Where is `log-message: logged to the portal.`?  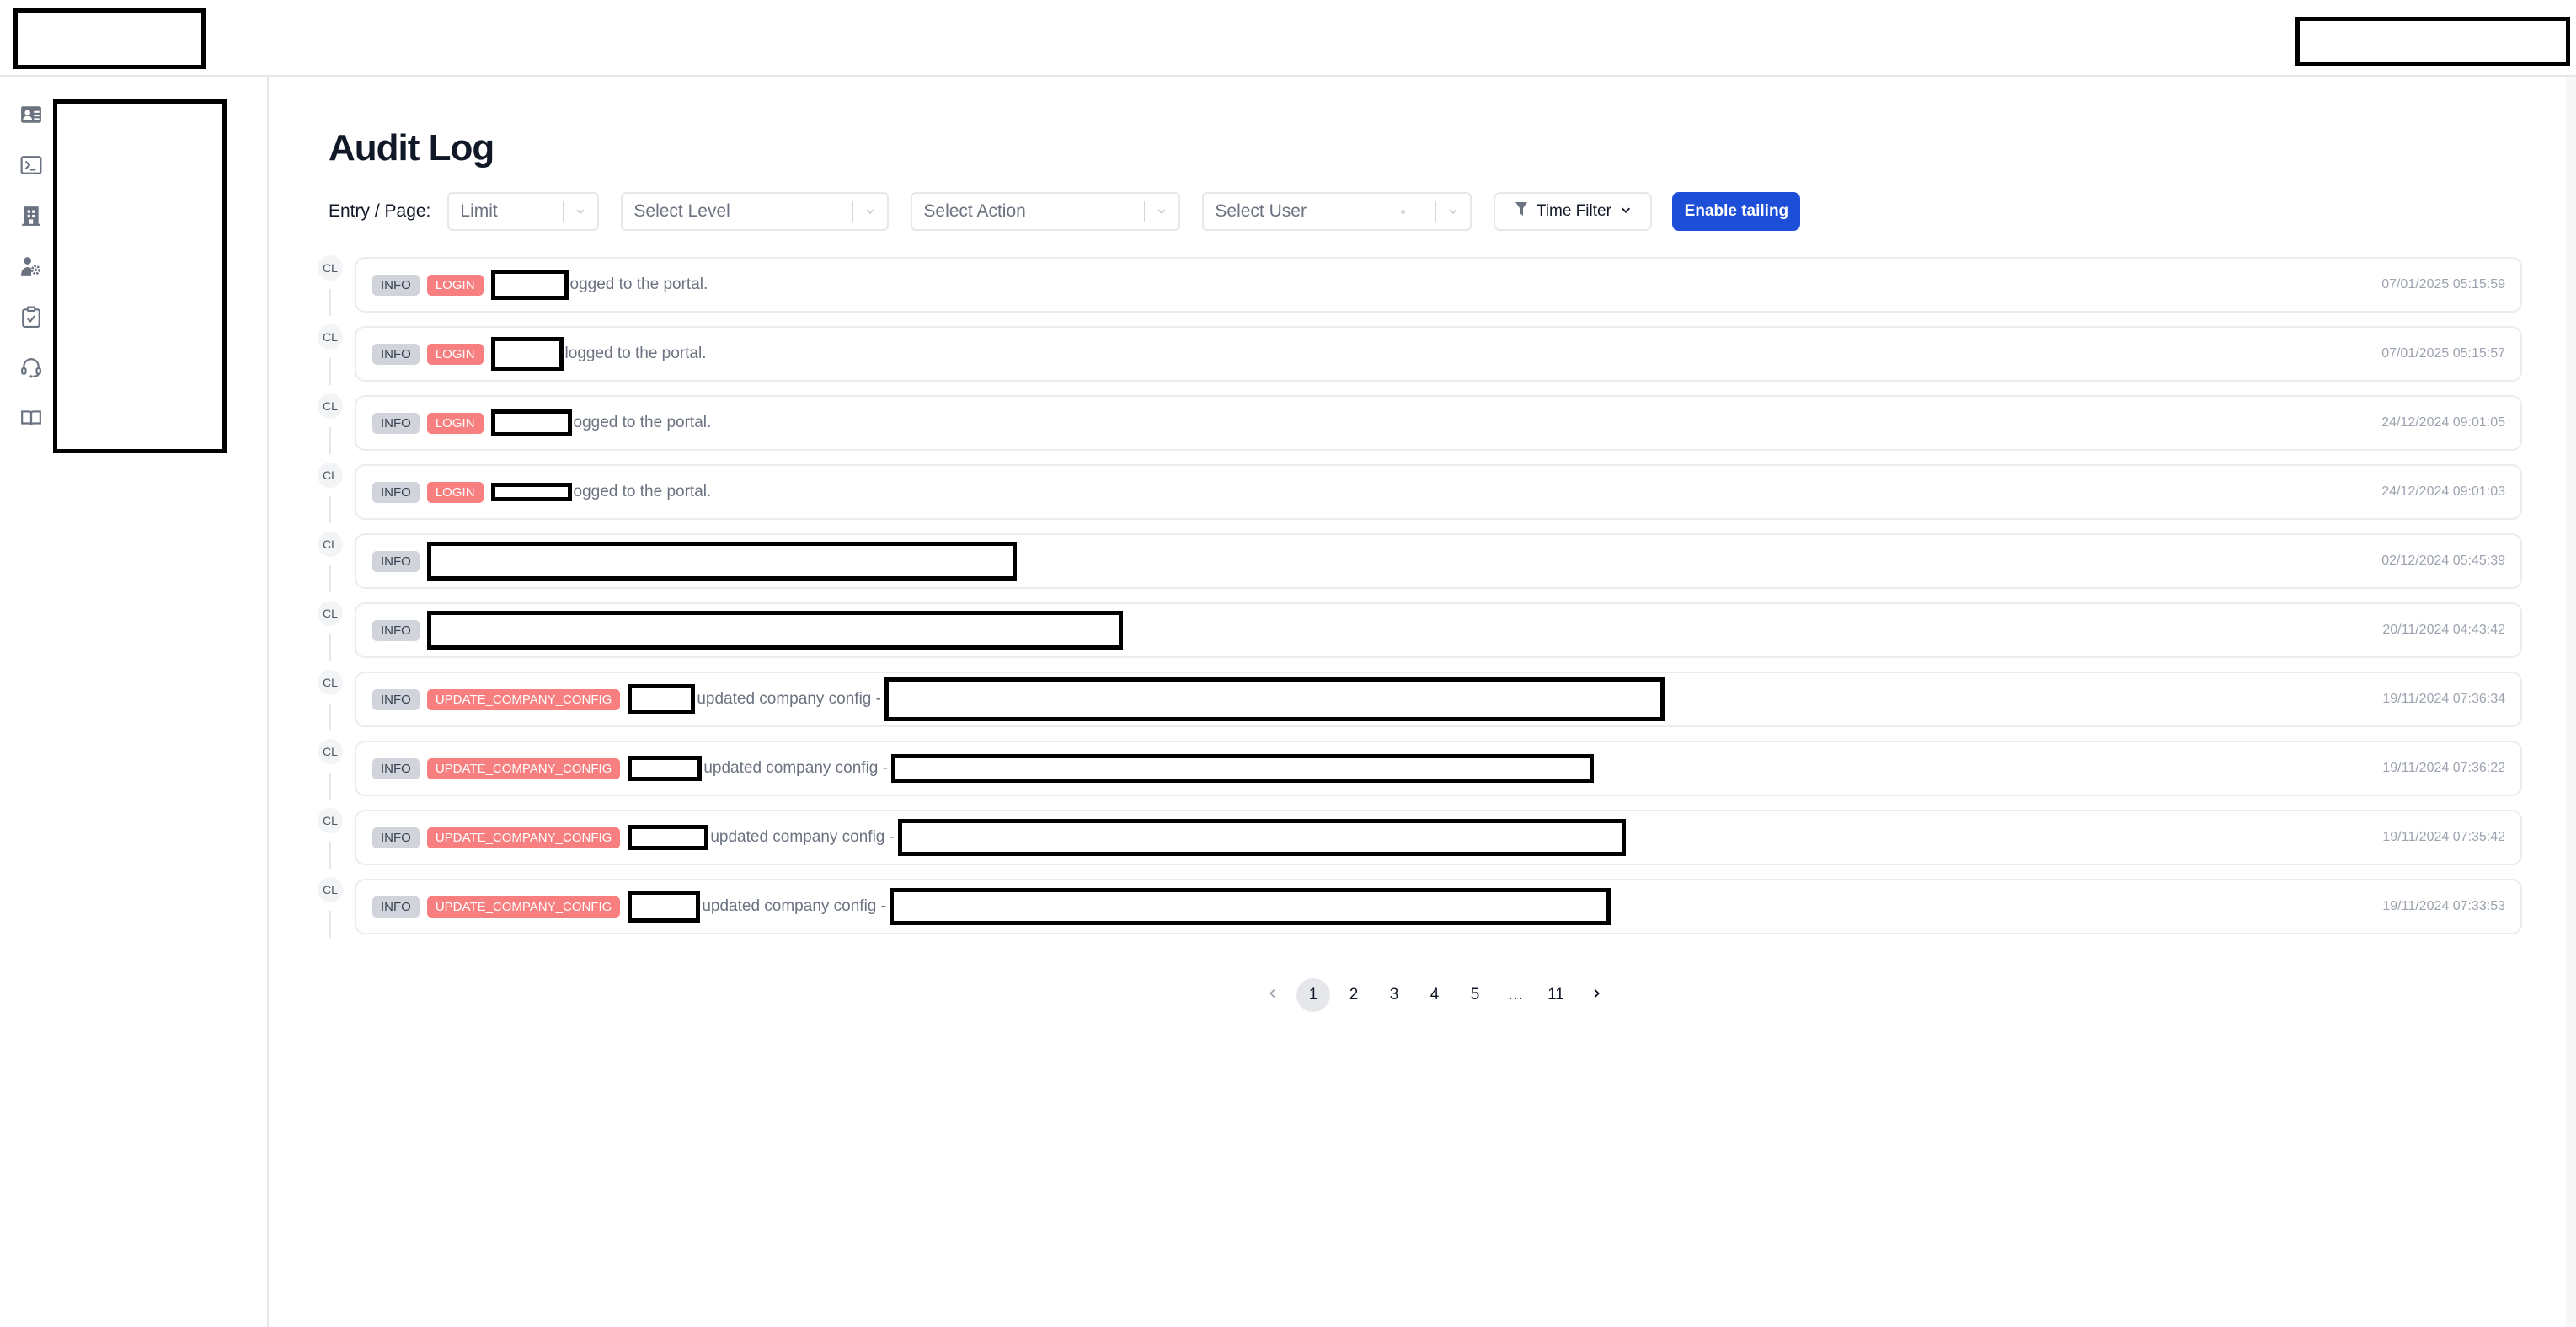
log-message: logged to the portal. is located at coordinates (635, 353).